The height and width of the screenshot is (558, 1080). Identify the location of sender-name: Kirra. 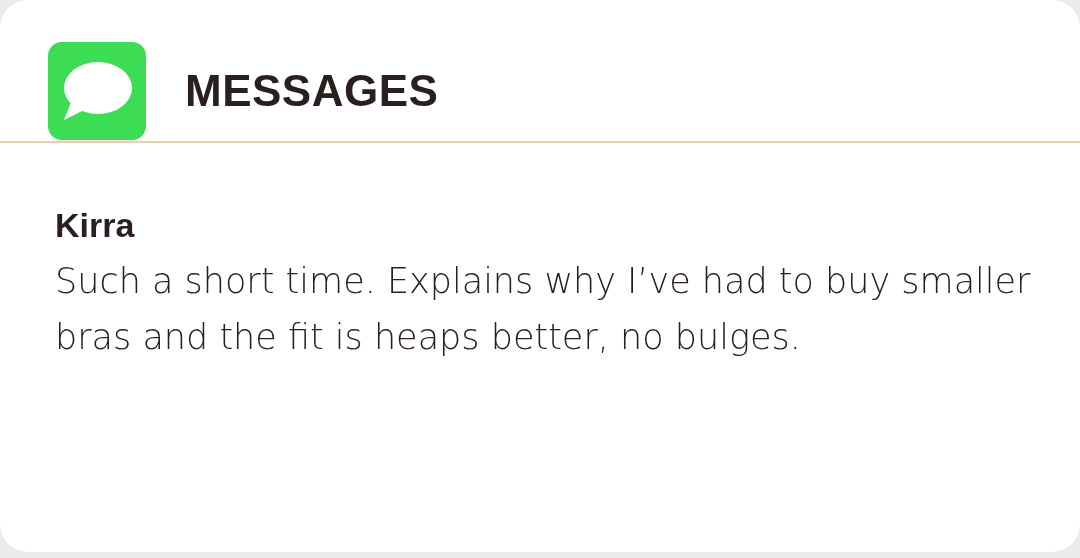
(95, 225).